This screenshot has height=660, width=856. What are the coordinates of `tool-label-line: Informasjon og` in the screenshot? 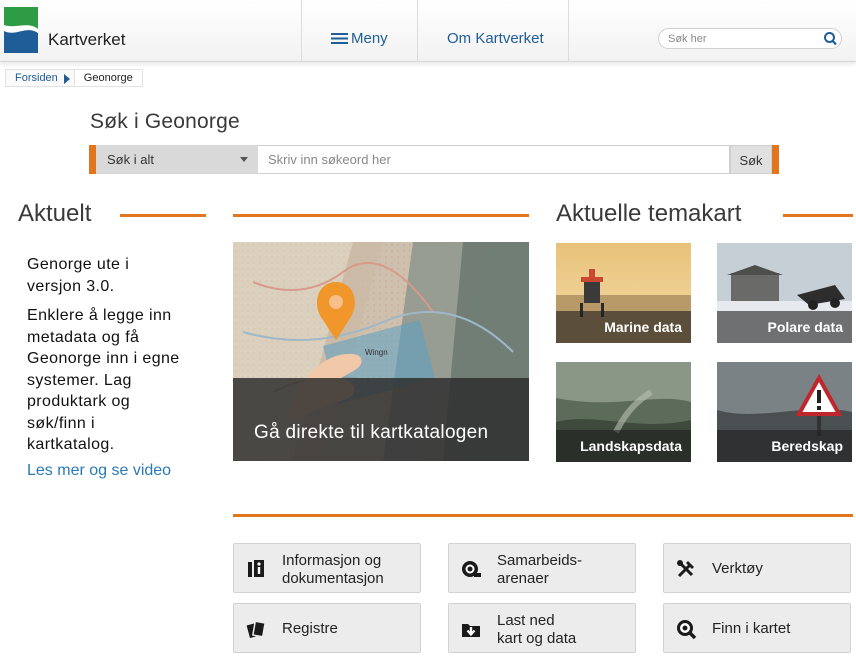 It's located at (332, 560).